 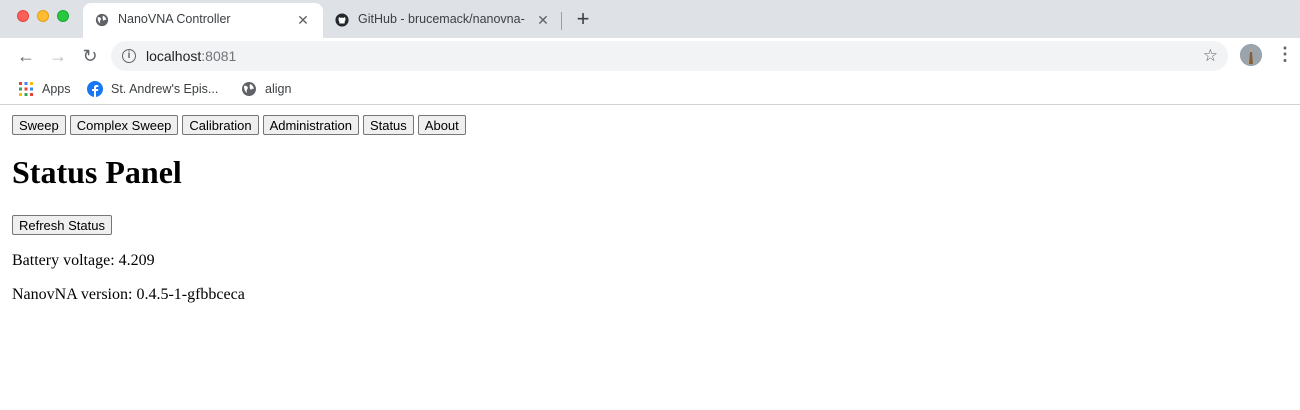 I want to click on battery-value: 4.209, so click(x=136, y=260).